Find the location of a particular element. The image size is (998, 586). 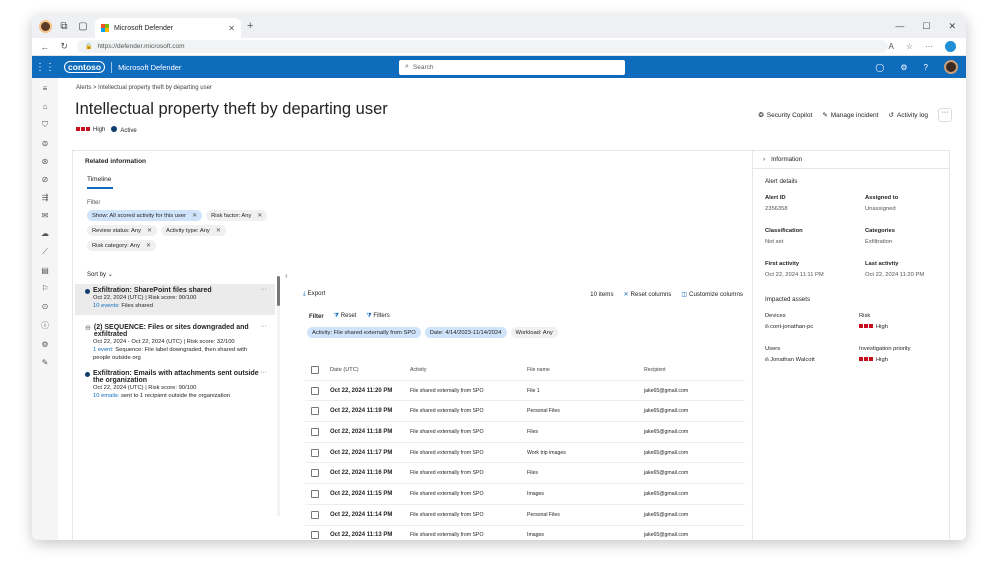

mail-icon: ✉ is located at coordinates (45, 215).